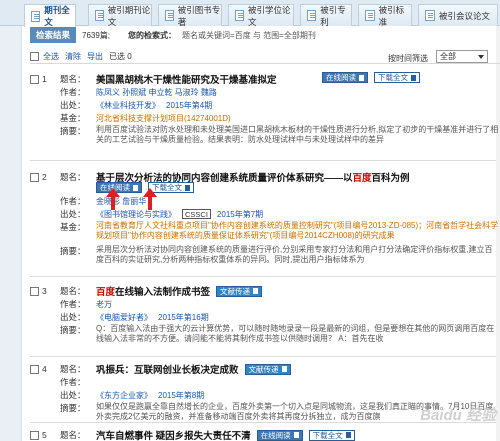 This screenshot has width=500, height=441. I want to click on tab-label: 被引期刊论文, so click(129, 15).